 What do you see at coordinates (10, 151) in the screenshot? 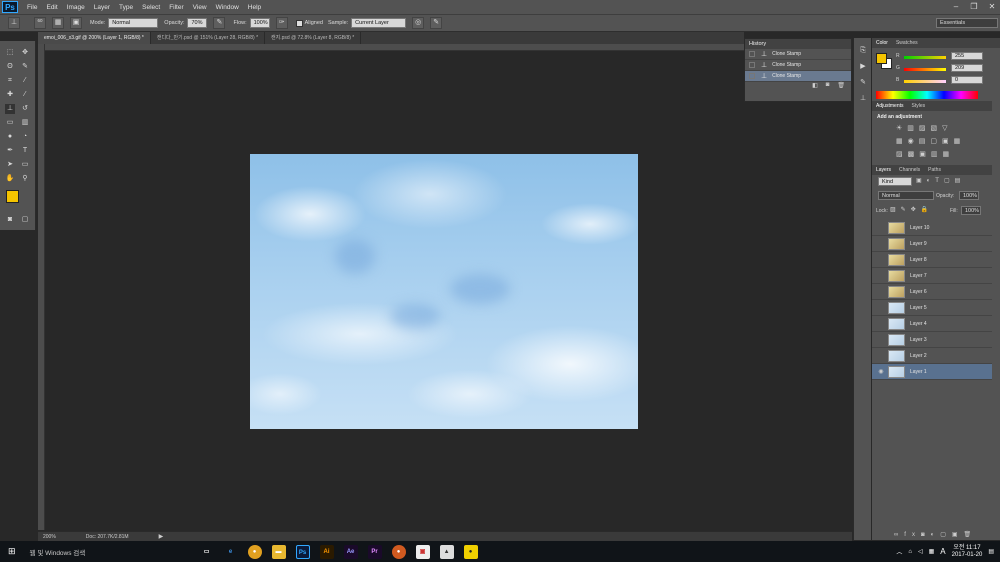
I see `pen-tool-icon: ✒` at bounding box center [10, 151].